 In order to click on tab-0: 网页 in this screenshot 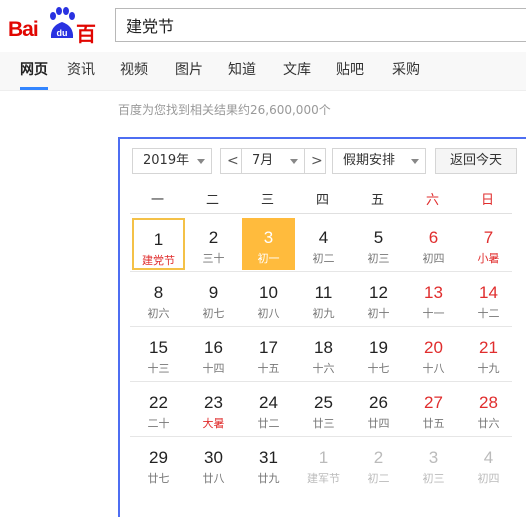, I will do `click(34, 71)`.